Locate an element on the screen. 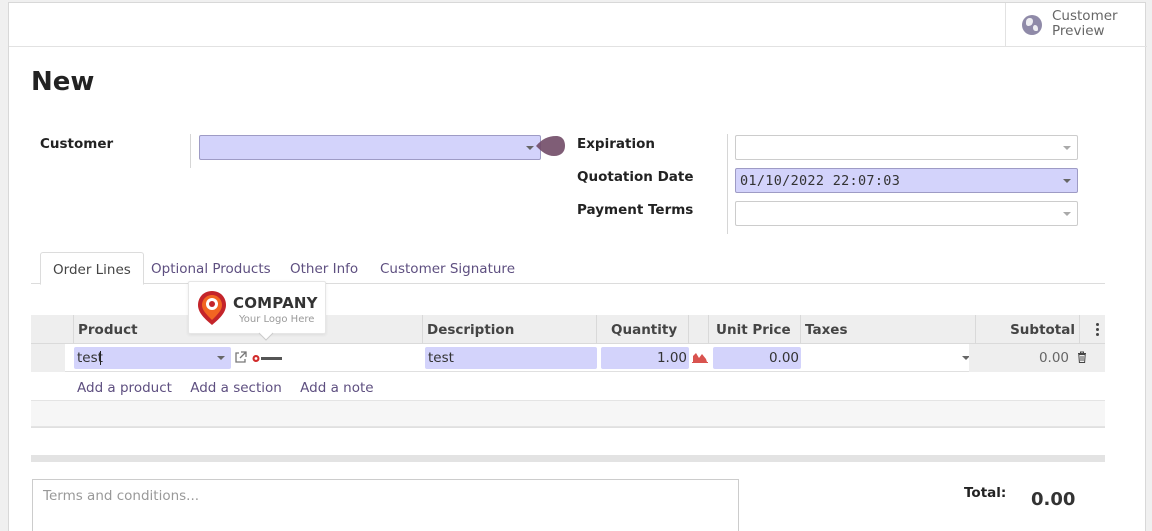  logo-tagline: Your Logo Here is located at coordinates (277, 319).